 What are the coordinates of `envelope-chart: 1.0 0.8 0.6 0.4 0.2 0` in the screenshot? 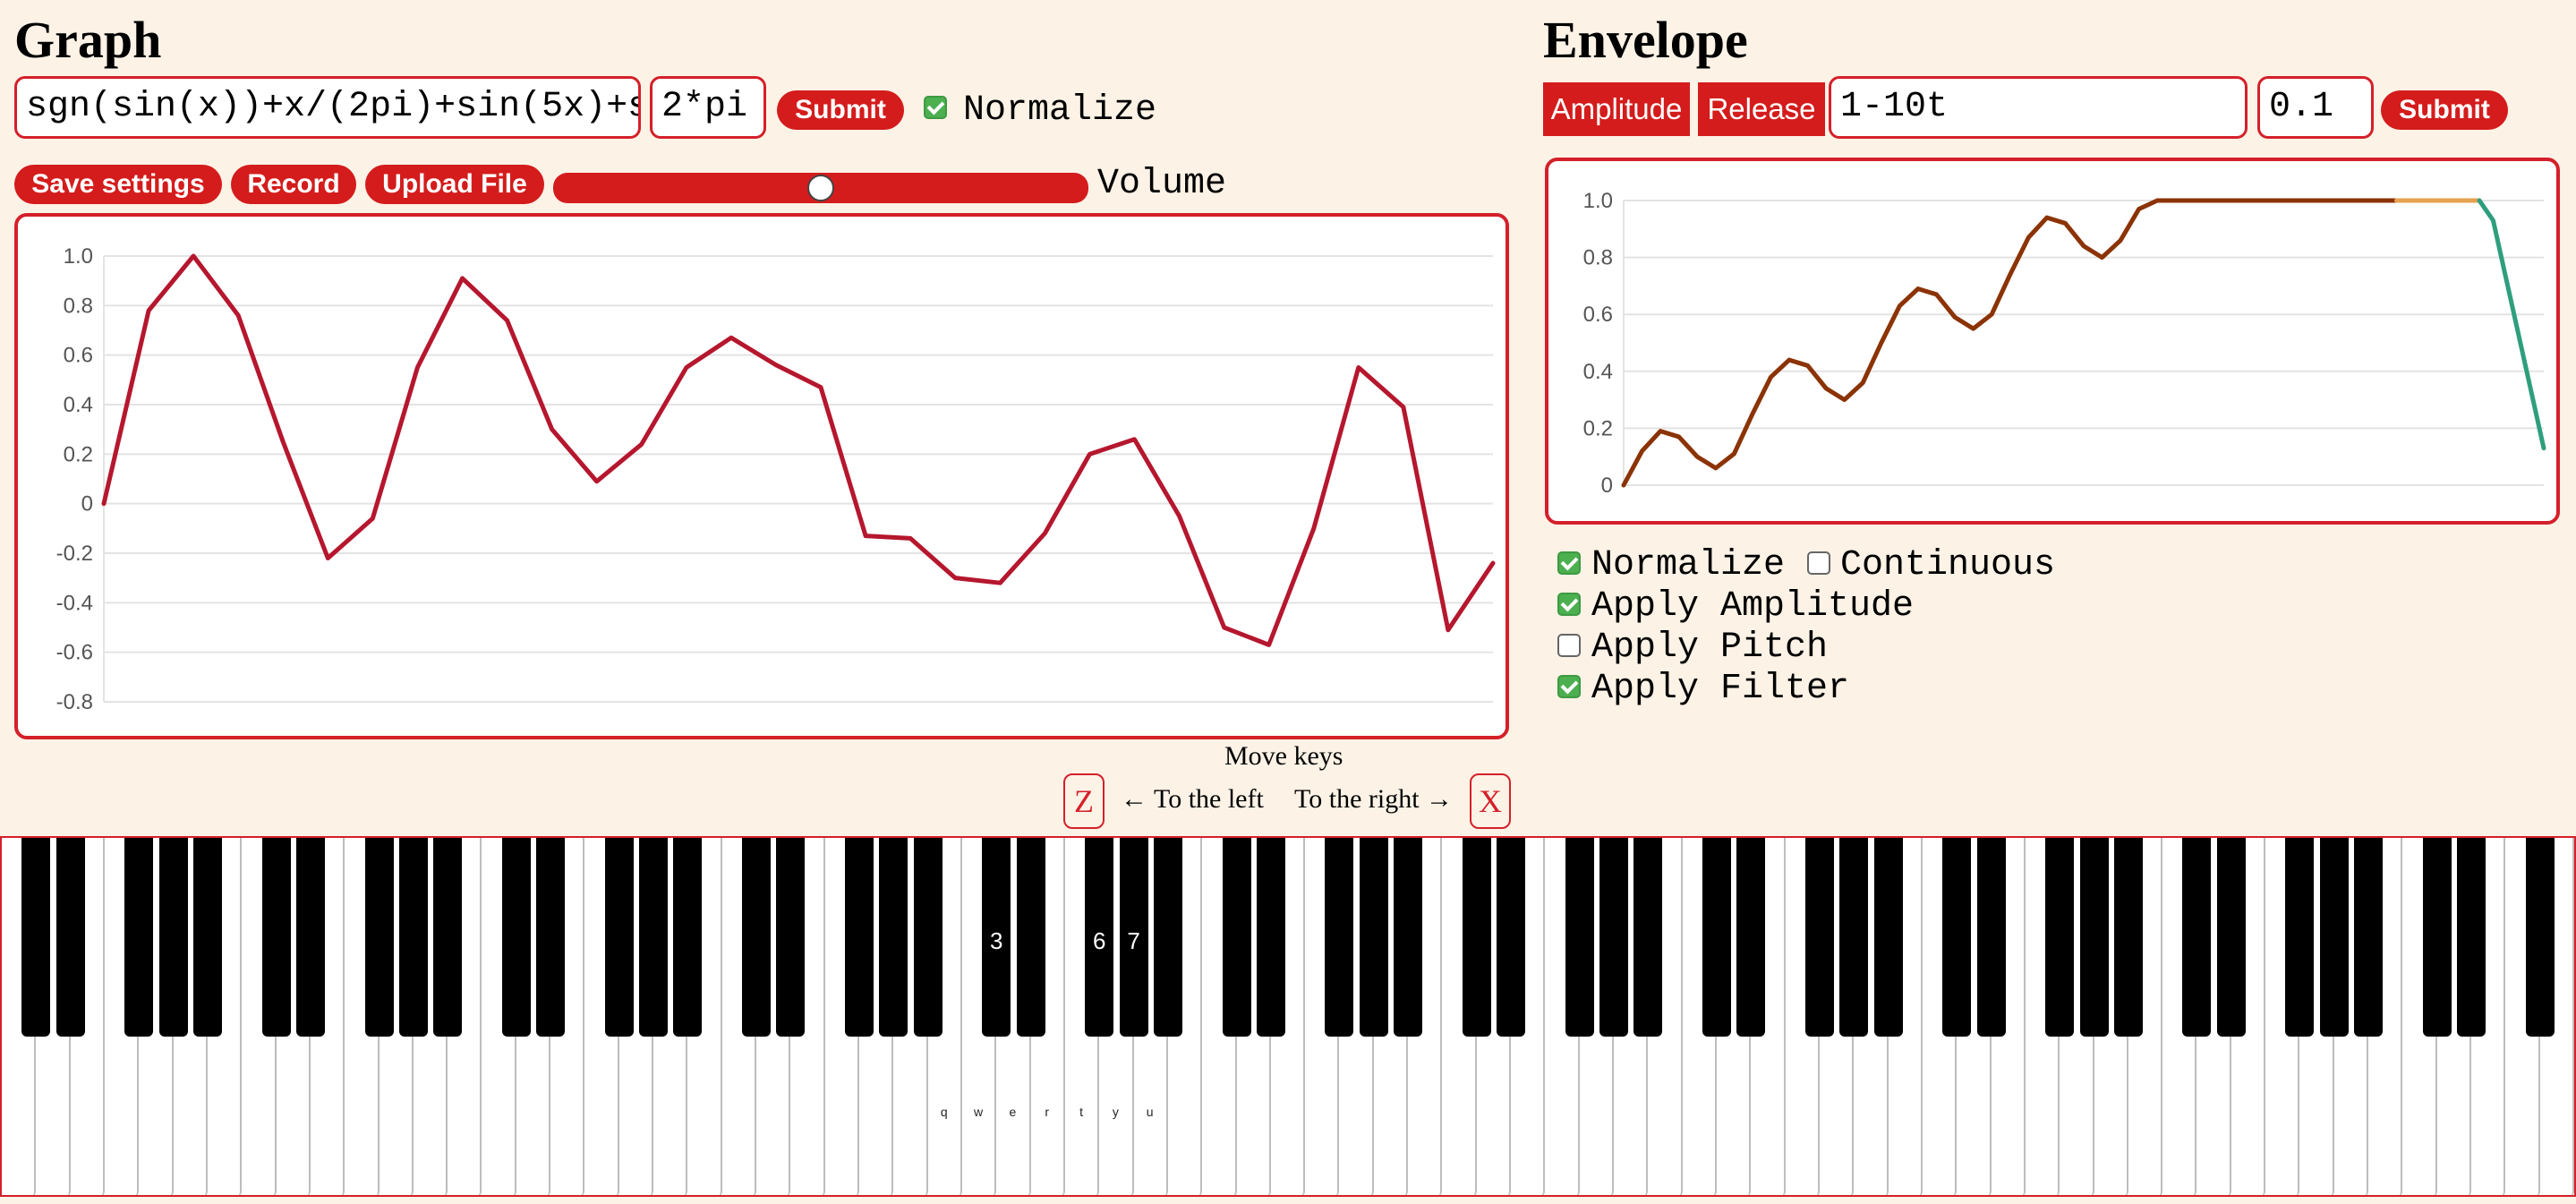 It's located at (2052, 341).